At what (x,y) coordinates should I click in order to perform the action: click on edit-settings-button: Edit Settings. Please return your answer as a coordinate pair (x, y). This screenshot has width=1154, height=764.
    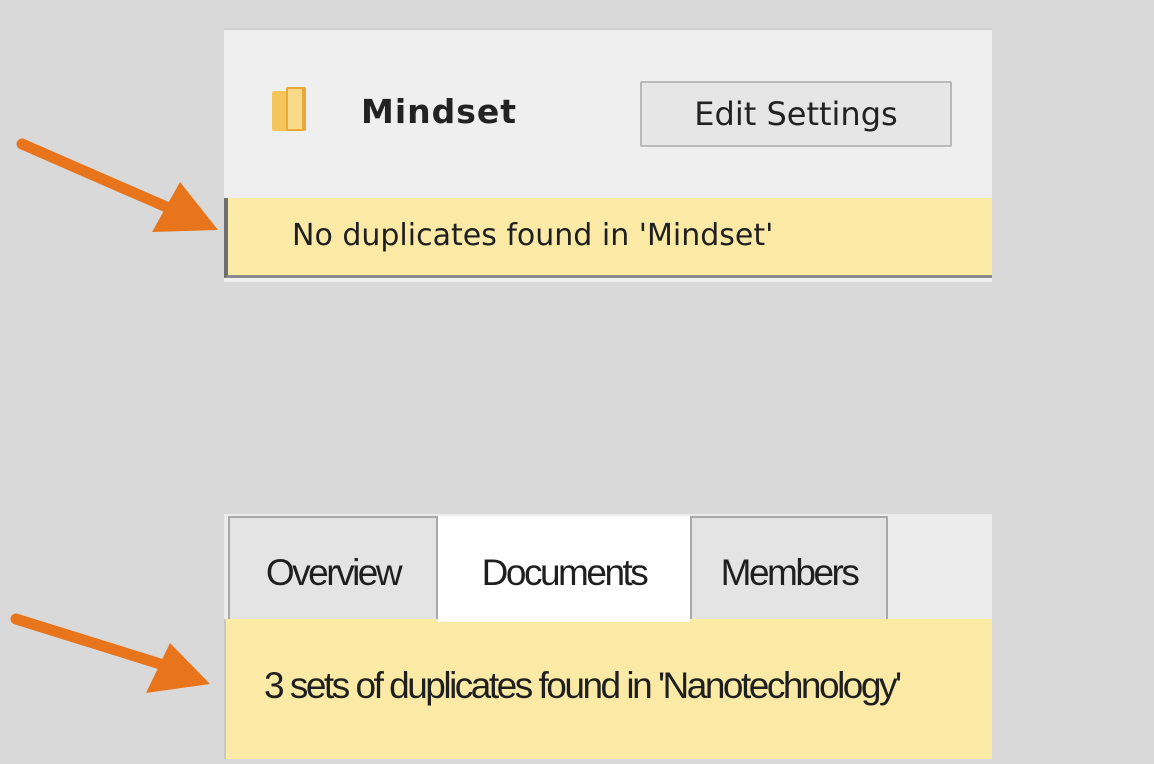
    Looking at the image, I should click on (796, 114).